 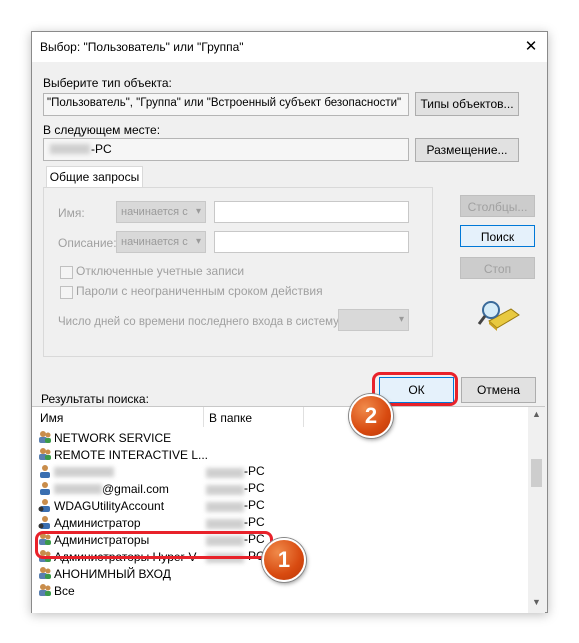 I want to click on result-name: @gmail.com, so click(x=135, y=489).